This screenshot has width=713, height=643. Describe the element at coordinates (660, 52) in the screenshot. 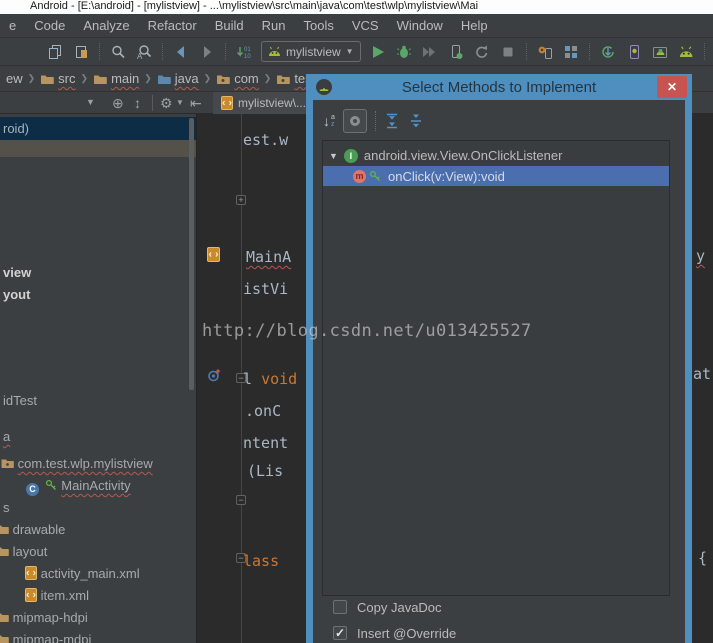

I see `virtual-device-icon` at that location.